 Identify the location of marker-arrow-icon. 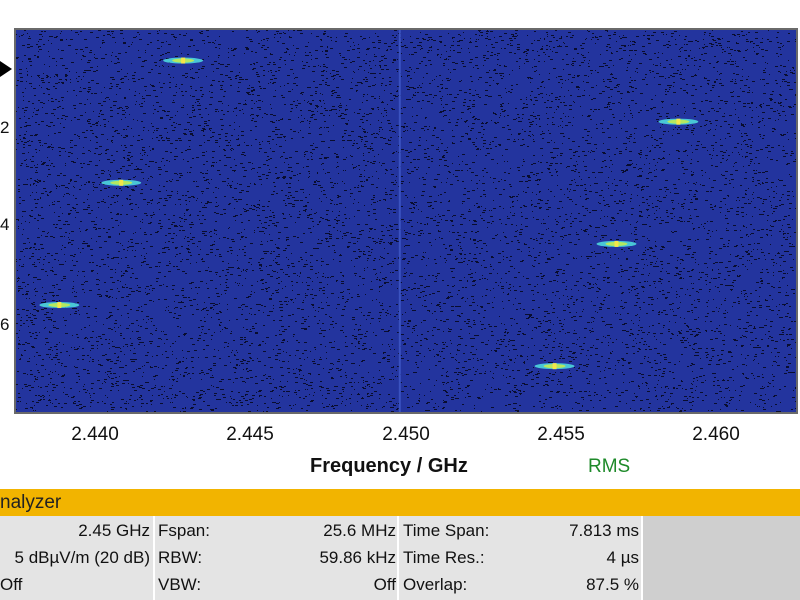
(6, 69).